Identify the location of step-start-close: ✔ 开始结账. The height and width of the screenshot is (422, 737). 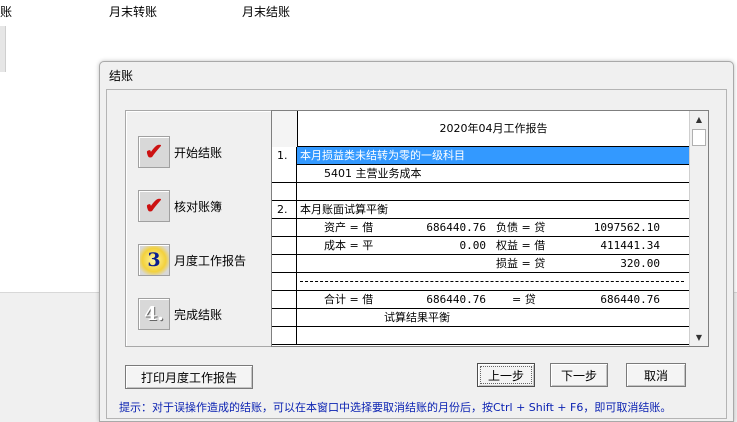
(180, 152).